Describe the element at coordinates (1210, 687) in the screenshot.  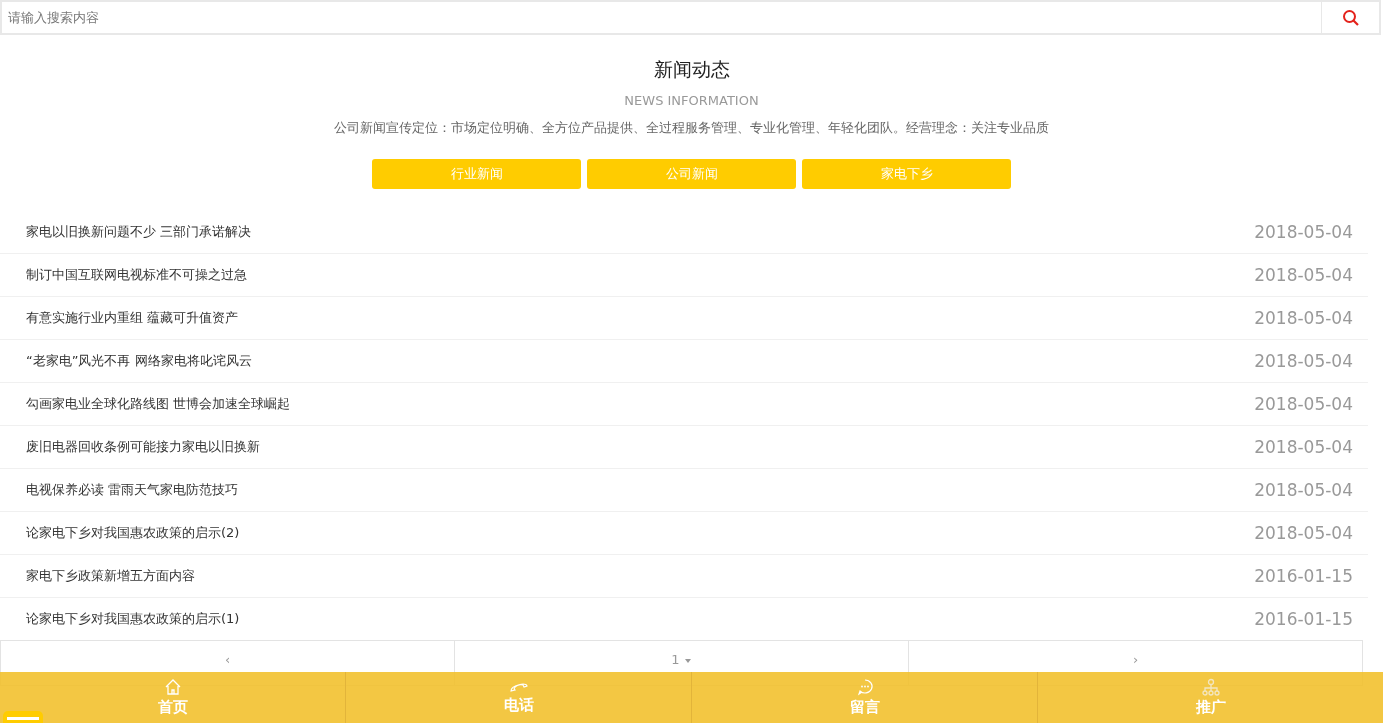
I see `network-icon` at that location.